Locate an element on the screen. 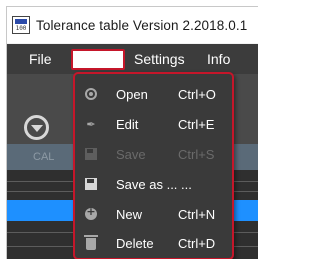 This screenshot has height=259, width=320. edit-icon: ✒ is located at coordinates (91, 124).